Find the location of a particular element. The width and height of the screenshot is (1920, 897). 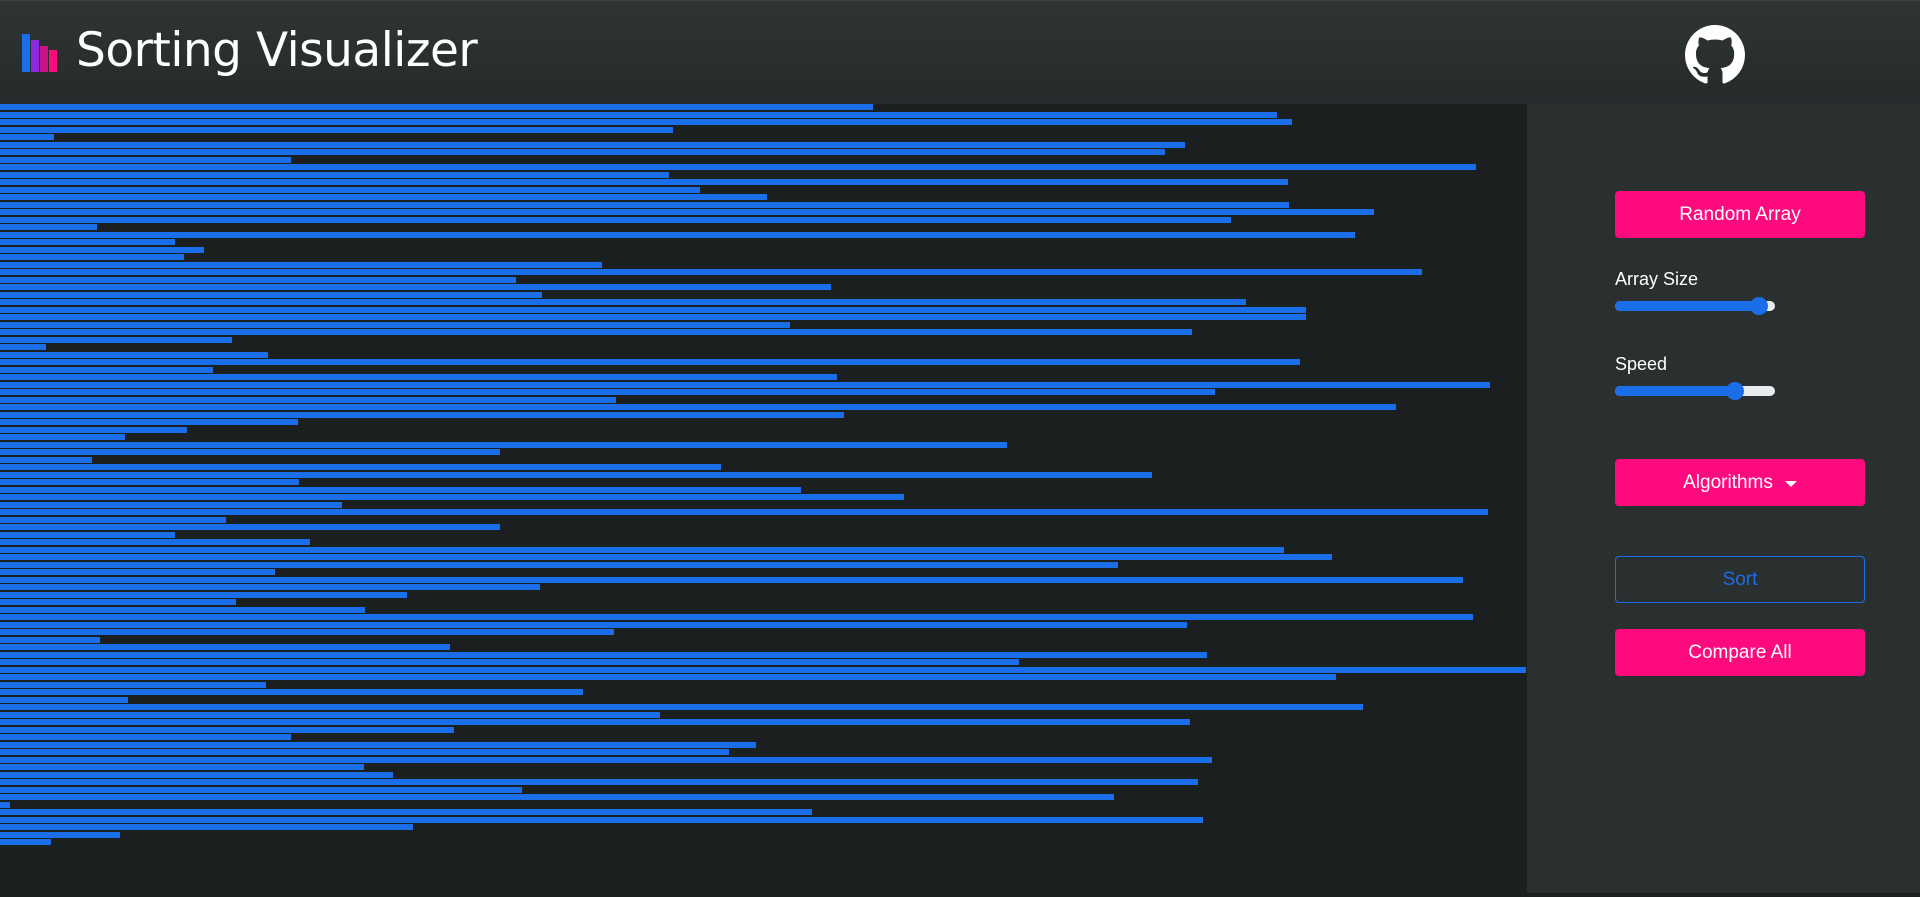

compare-all-button: Compare All is located at coordinates (1740, 652).